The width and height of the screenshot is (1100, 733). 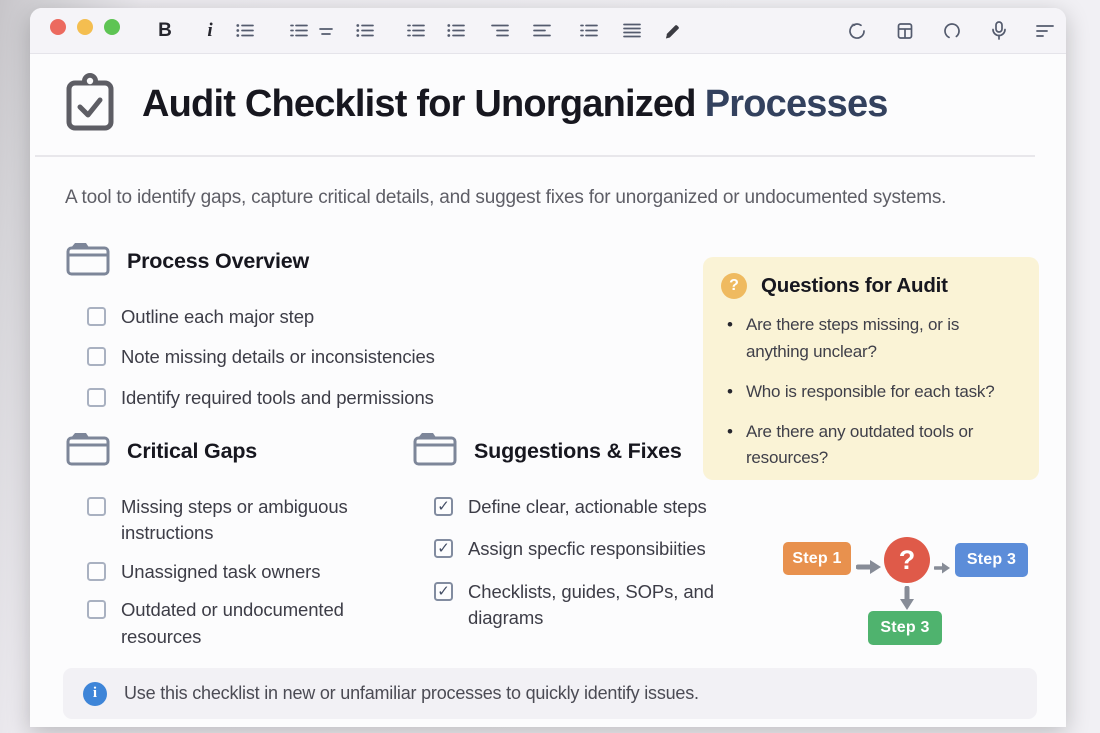 I want to click on page-title: Audit Checklist for Unorganized Processes, so click(x=515, y=104).